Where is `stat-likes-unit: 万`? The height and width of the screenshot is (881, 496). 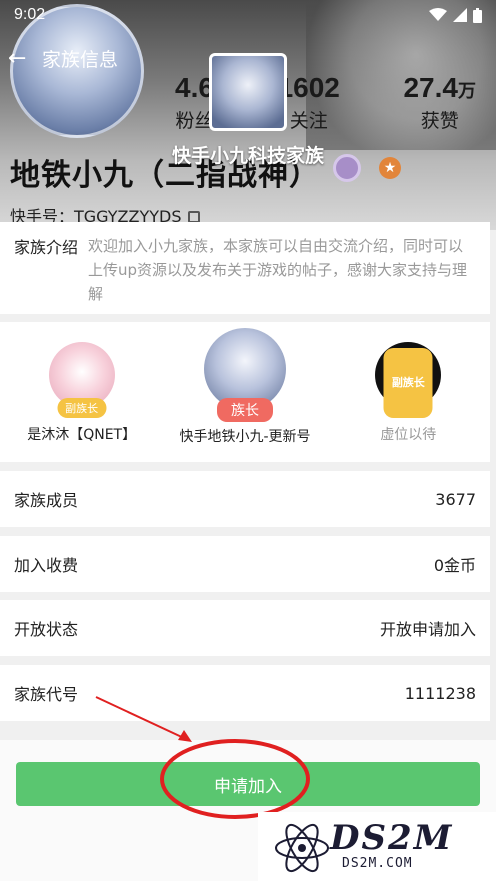 stat-likes-unit: 万 is located at coordinates (466, 91).